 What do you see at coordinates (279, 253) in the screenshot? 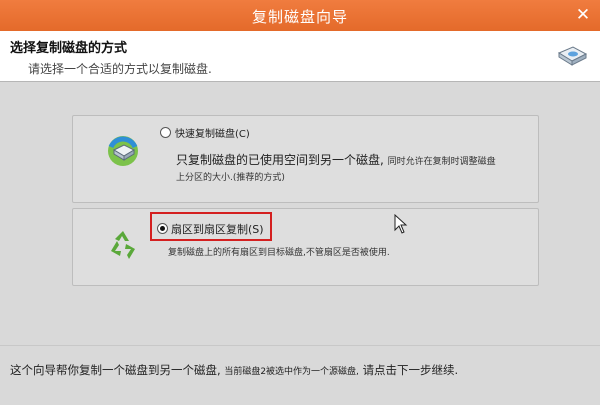
I see `sector-copy-description: 复制磁盘上的所有扇区到目标磁盘,不管扇区是否被使用.` at bounding box center [279, 253].